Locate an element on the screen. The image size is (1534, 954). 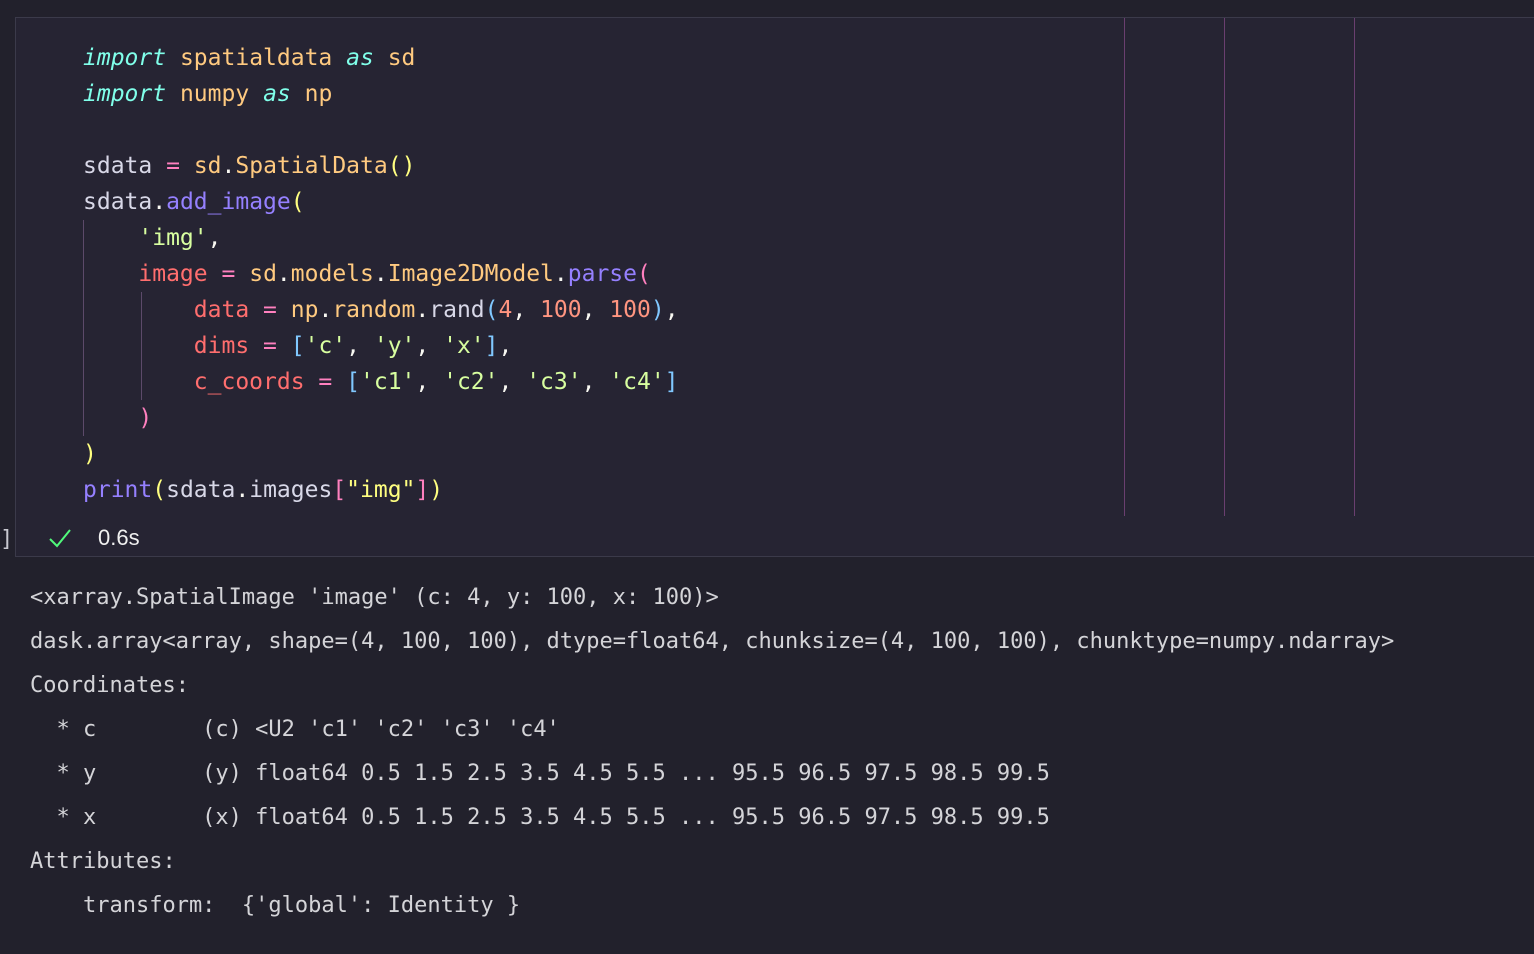
code-token: models is located at coordinates (332, 274).